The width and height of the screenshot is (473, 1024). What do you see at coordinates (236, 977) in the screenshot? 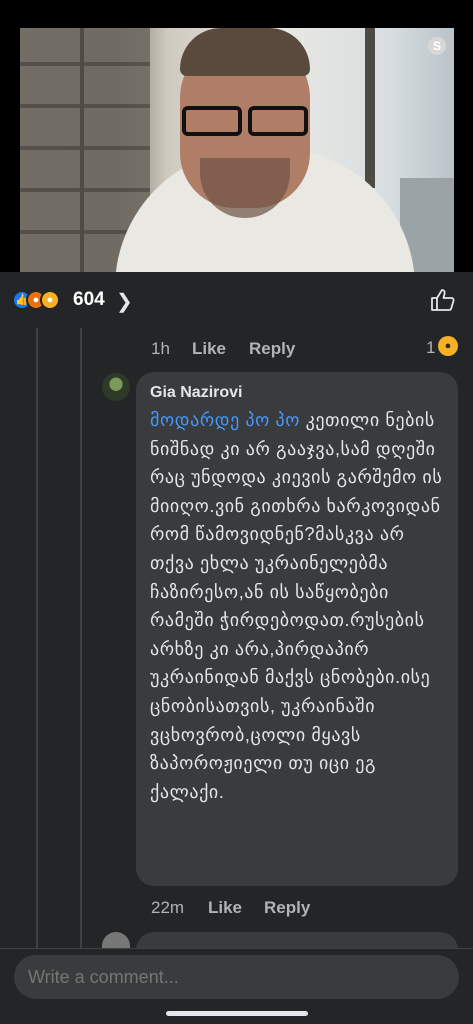
I see `comment-input` at bounding box center [236, 977].